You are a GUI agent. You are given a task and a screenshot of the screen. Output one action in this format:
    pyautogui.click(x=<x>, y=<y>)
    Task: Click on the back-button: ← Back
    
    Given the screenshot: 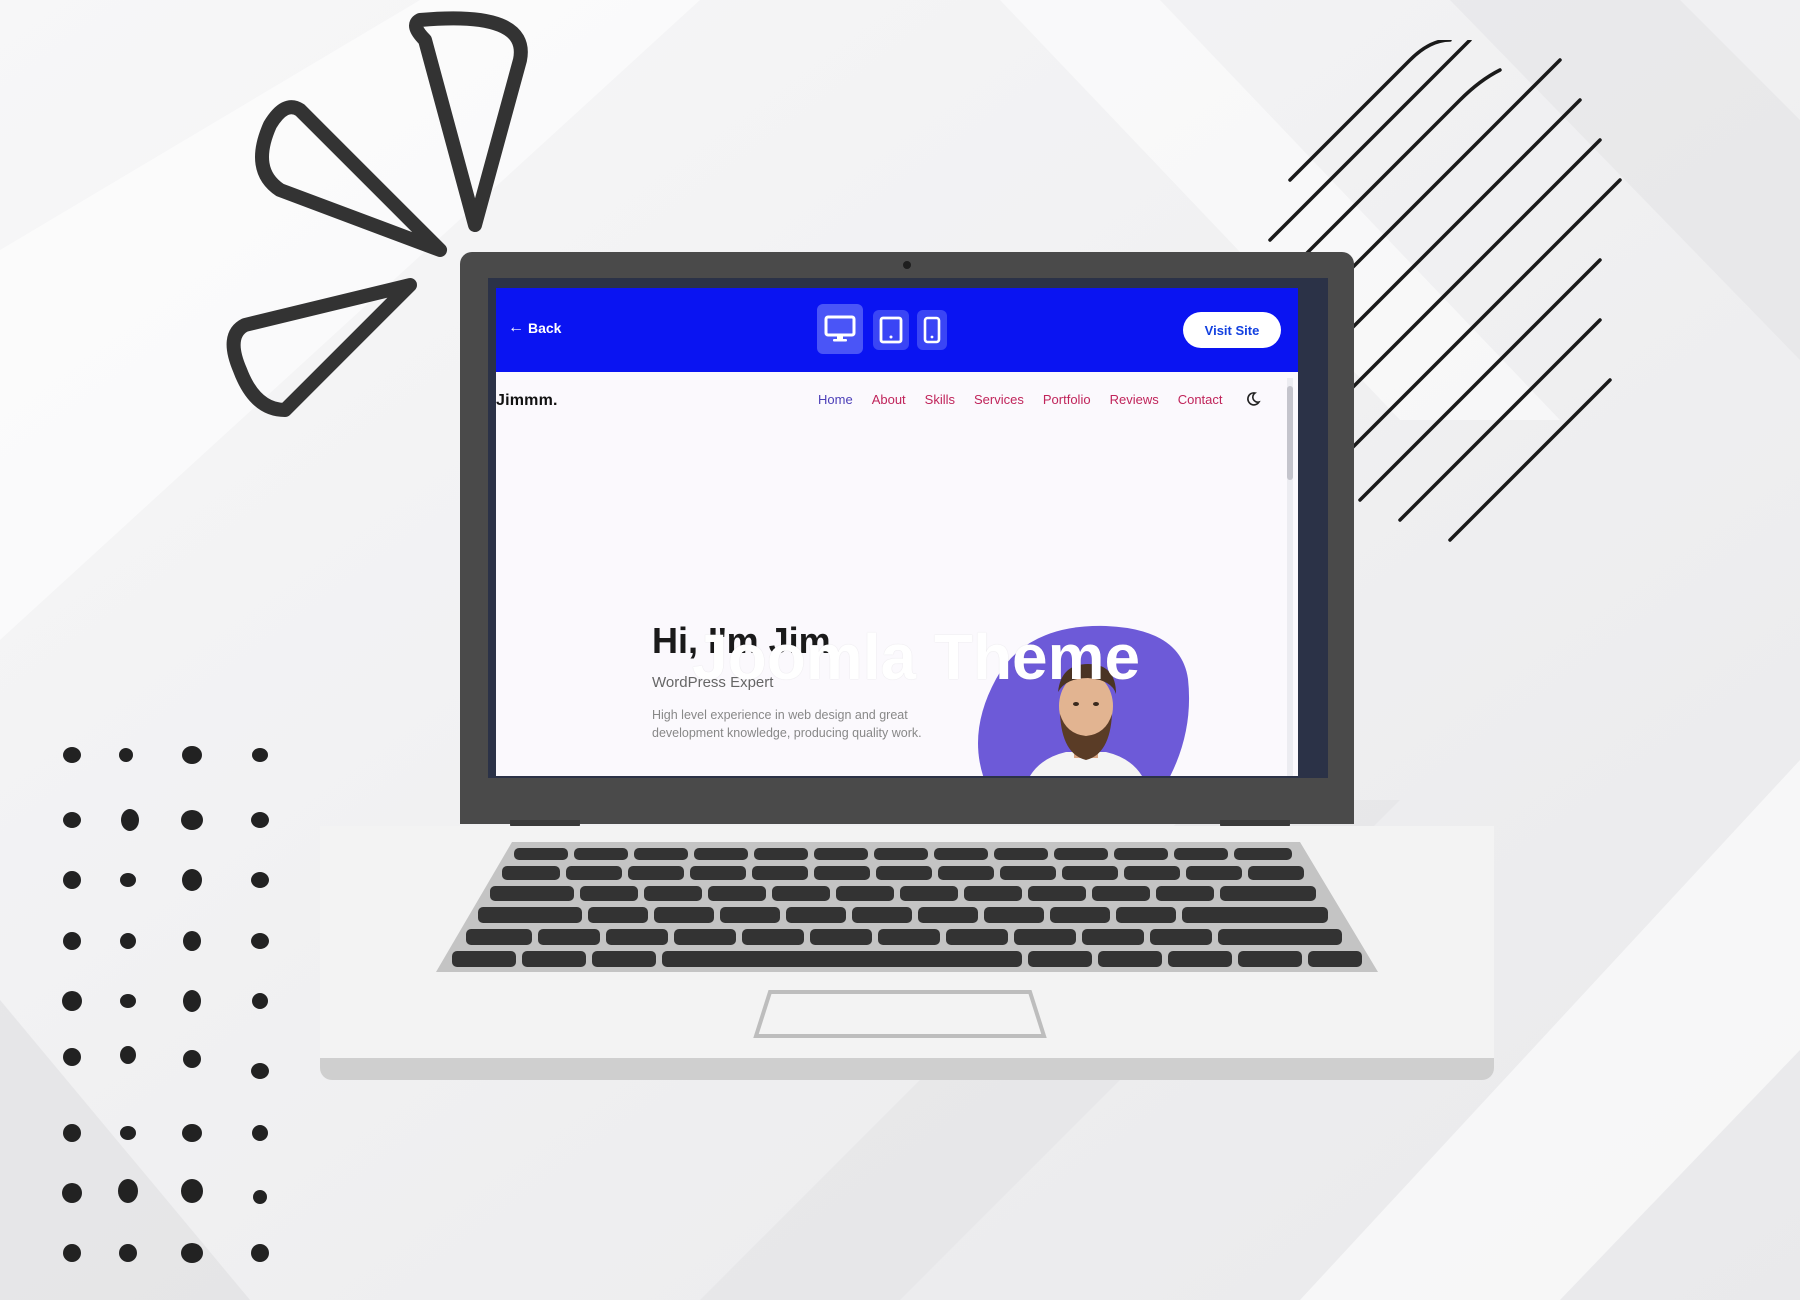 What is the action you would take?
    pyautogui.click(x=535, y=328)
    